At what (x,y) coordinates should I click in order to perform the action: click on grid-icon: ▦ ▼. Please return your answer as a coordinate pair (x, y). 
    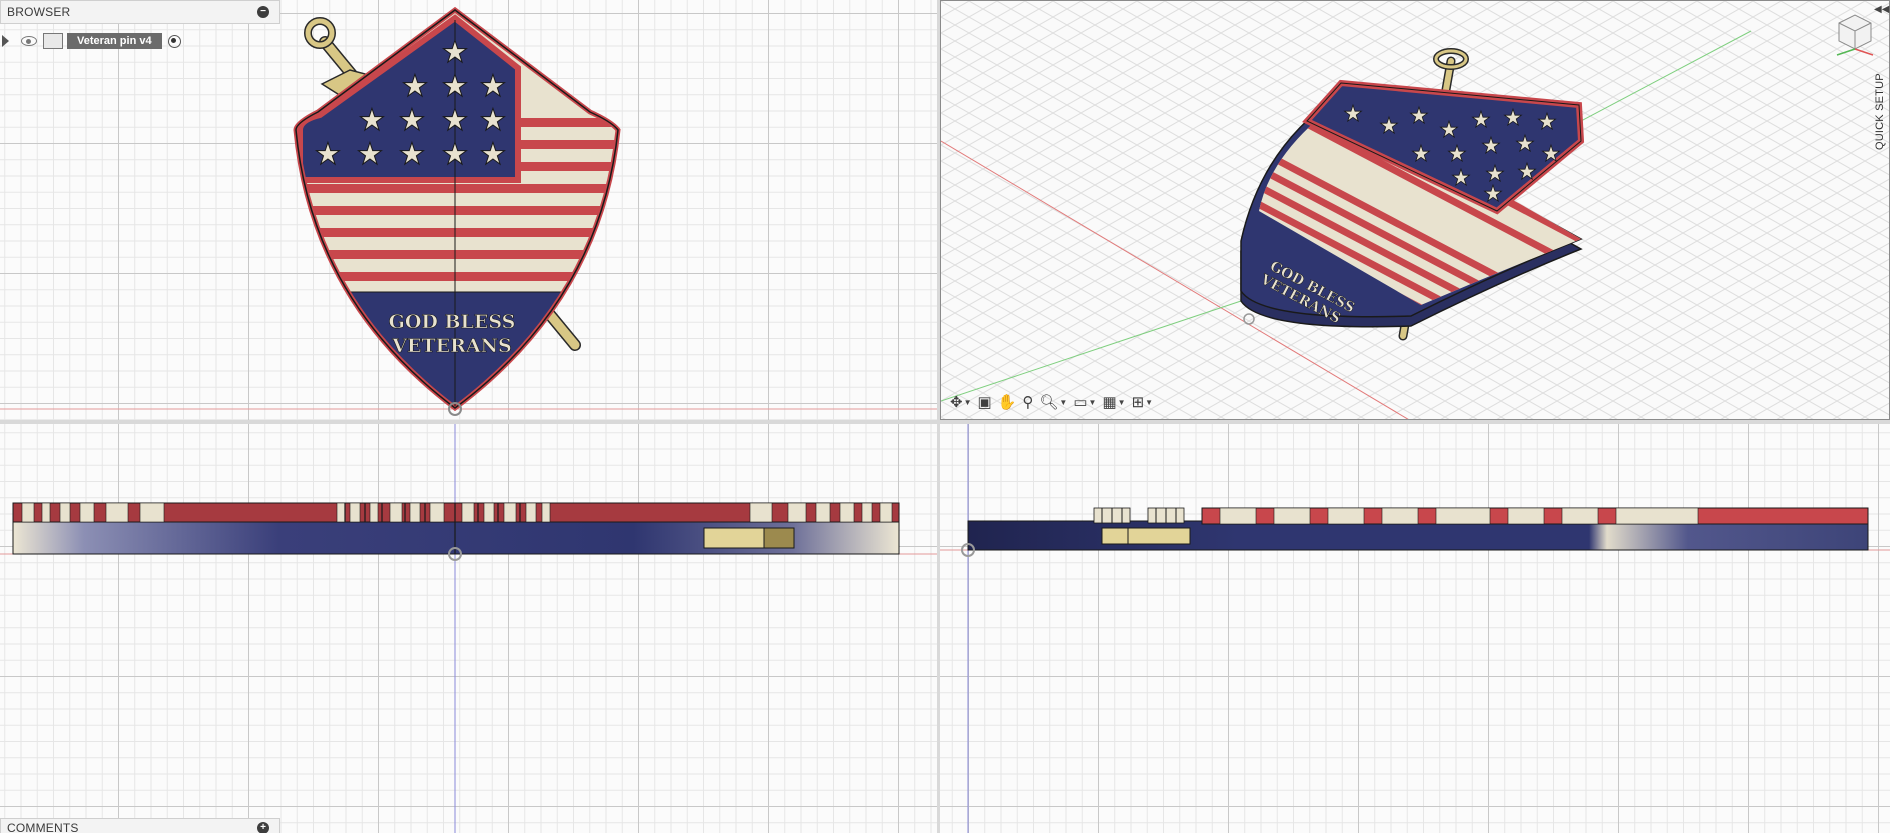
    Looking at the image, I should click on (1113, 402).